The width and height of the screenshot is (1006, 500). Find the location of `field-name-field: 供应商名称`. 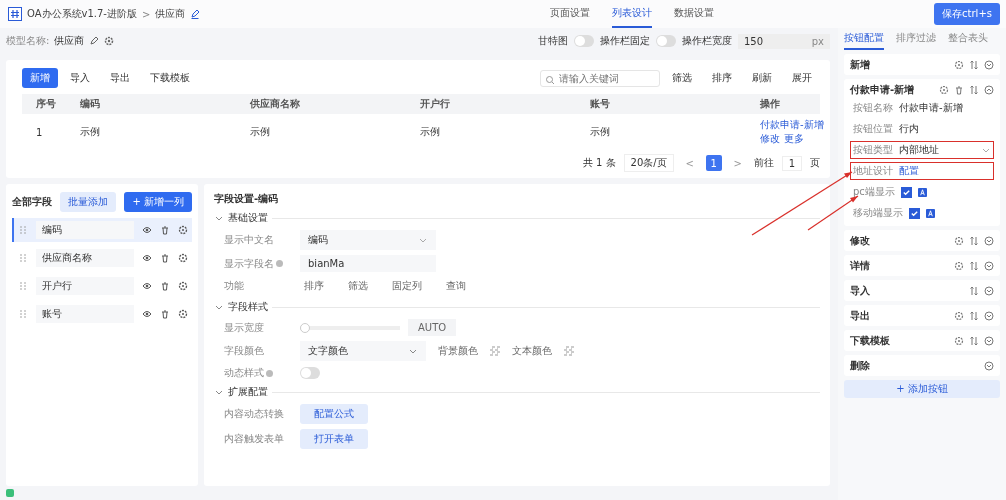

field-name-field: 供应商名称 is located at coordinates (85, 258).